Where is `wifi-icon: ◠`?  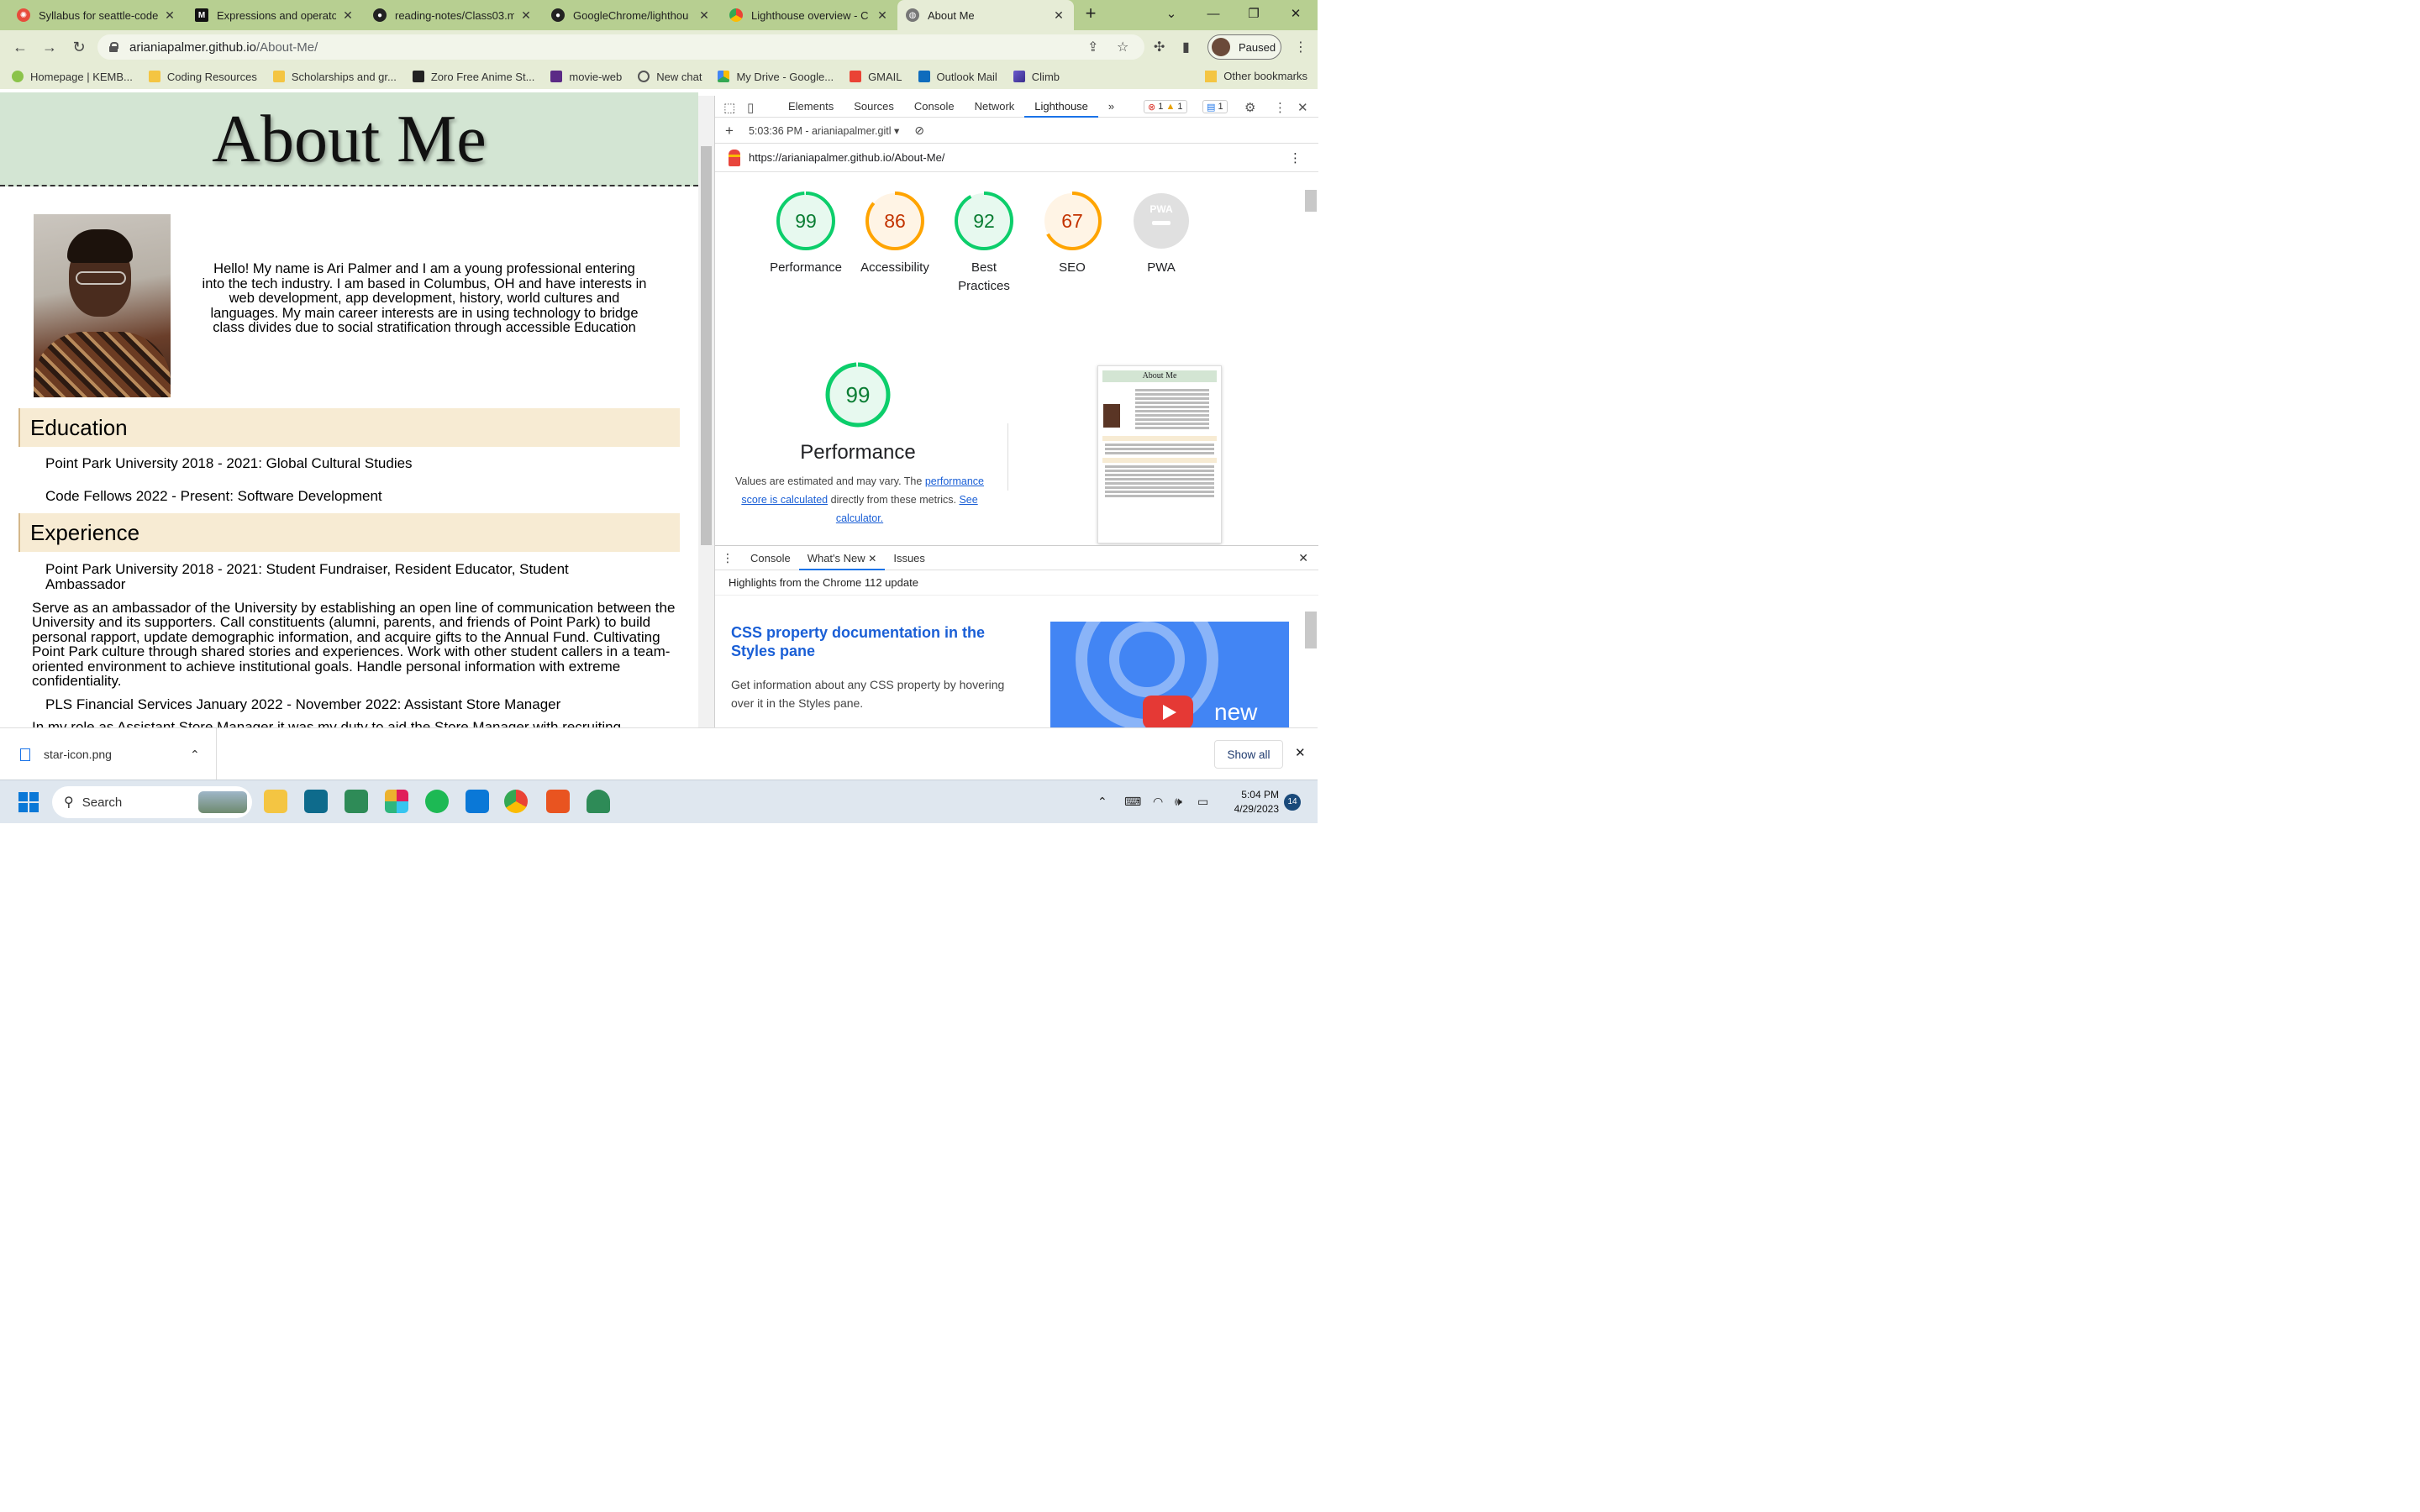
wifi-icon: ◠ is located at coordinates (1158, 802).